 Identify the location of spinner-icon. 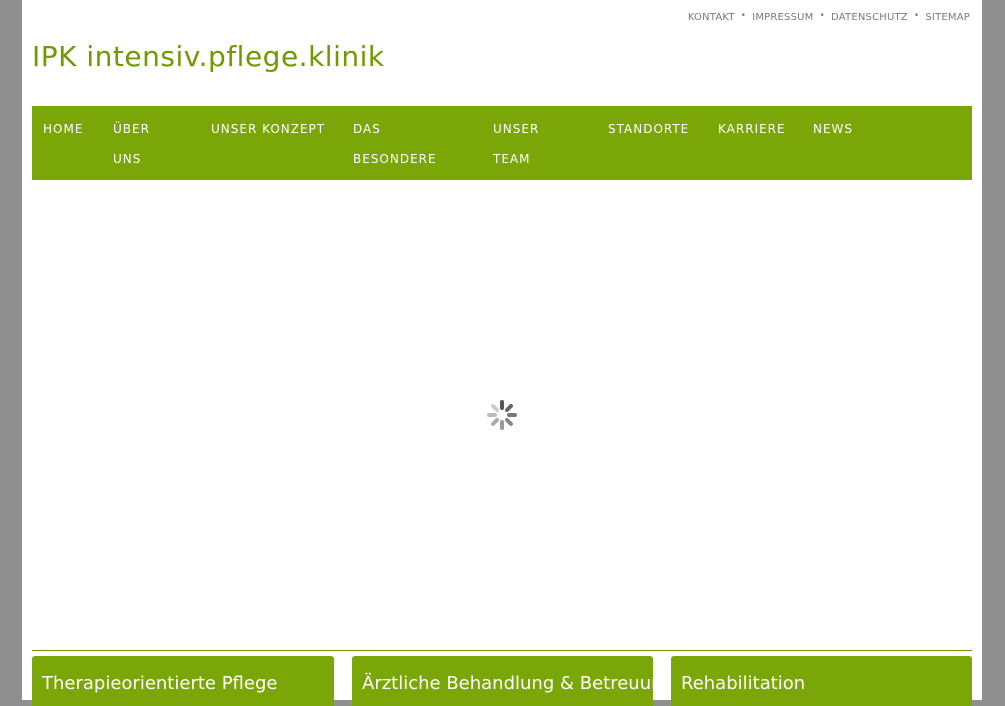
(502, 415).